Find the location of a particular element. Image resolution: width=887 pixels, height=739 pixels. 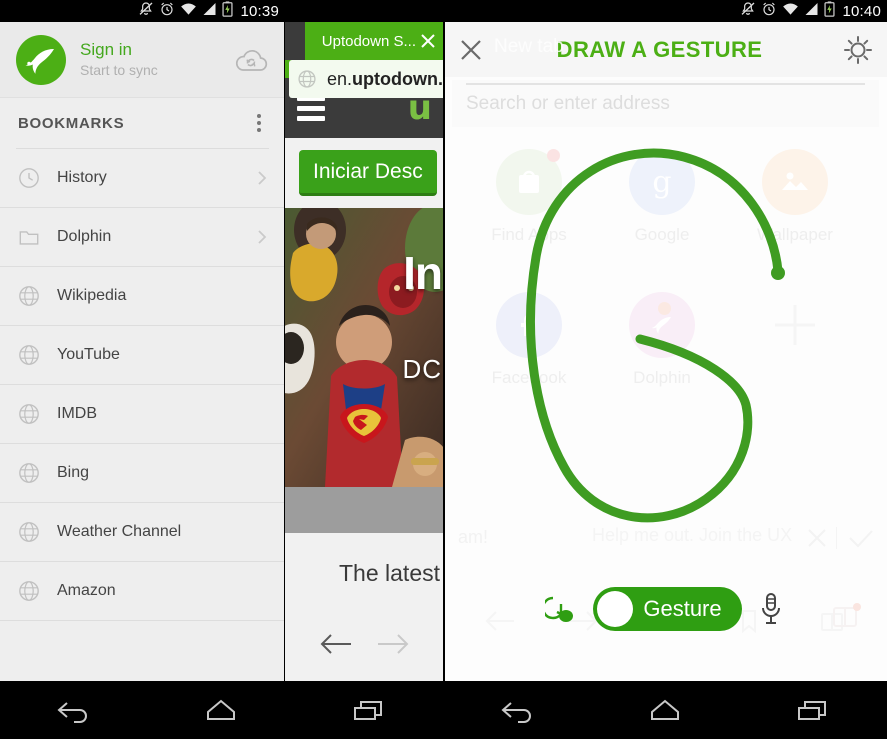

status-bar-time: 10:39 is located at coordinates (259, 11).